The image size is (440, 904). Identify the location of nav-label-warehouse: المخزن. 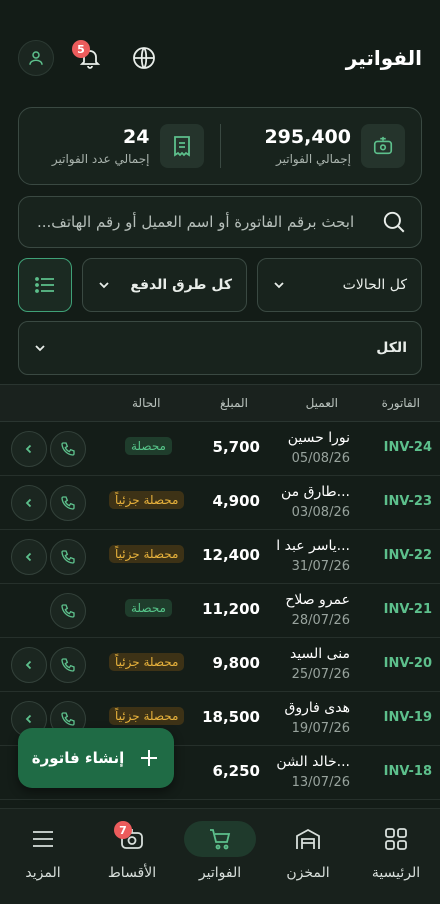
(308, 873).